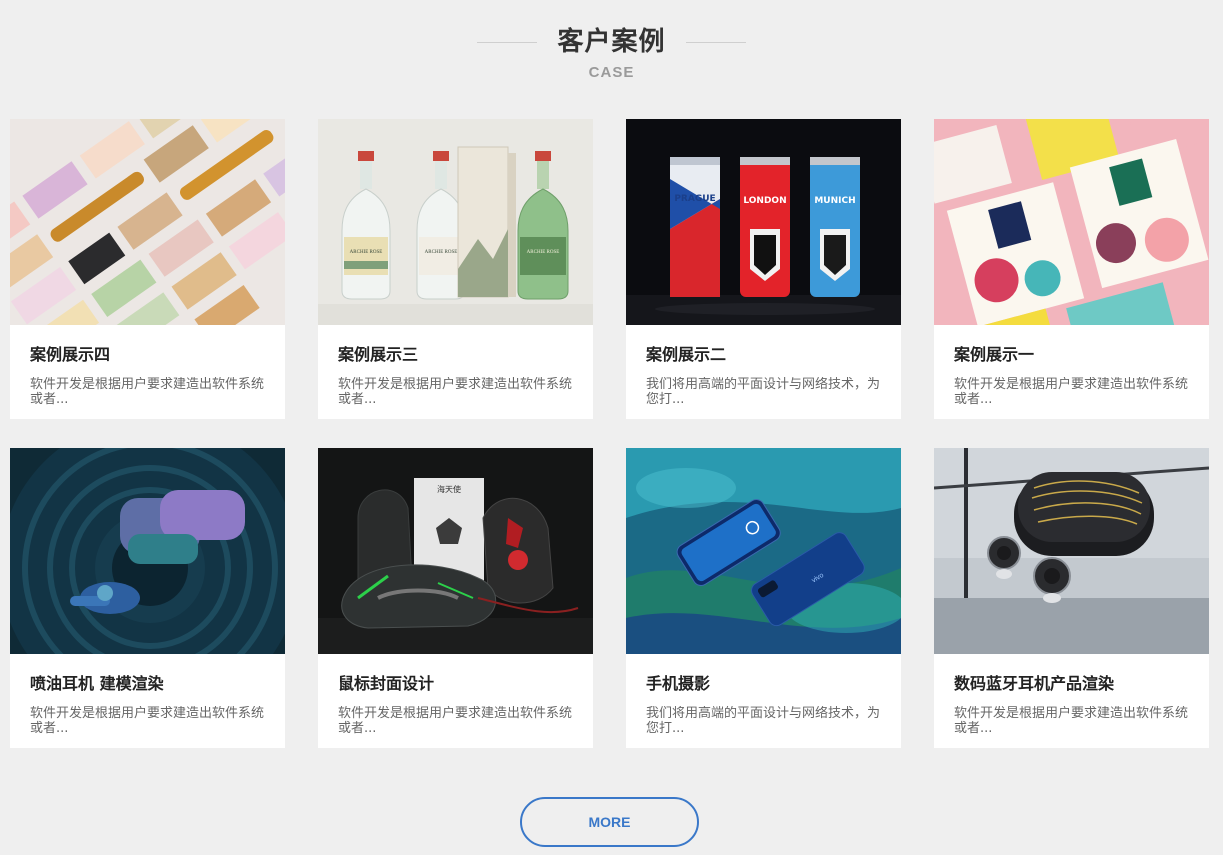 The width and height of the screenshot is (1223, 855). Describe the element at coordinates (763, 355) in the screenshot. I see `case-title: 案例展示二` at that location.